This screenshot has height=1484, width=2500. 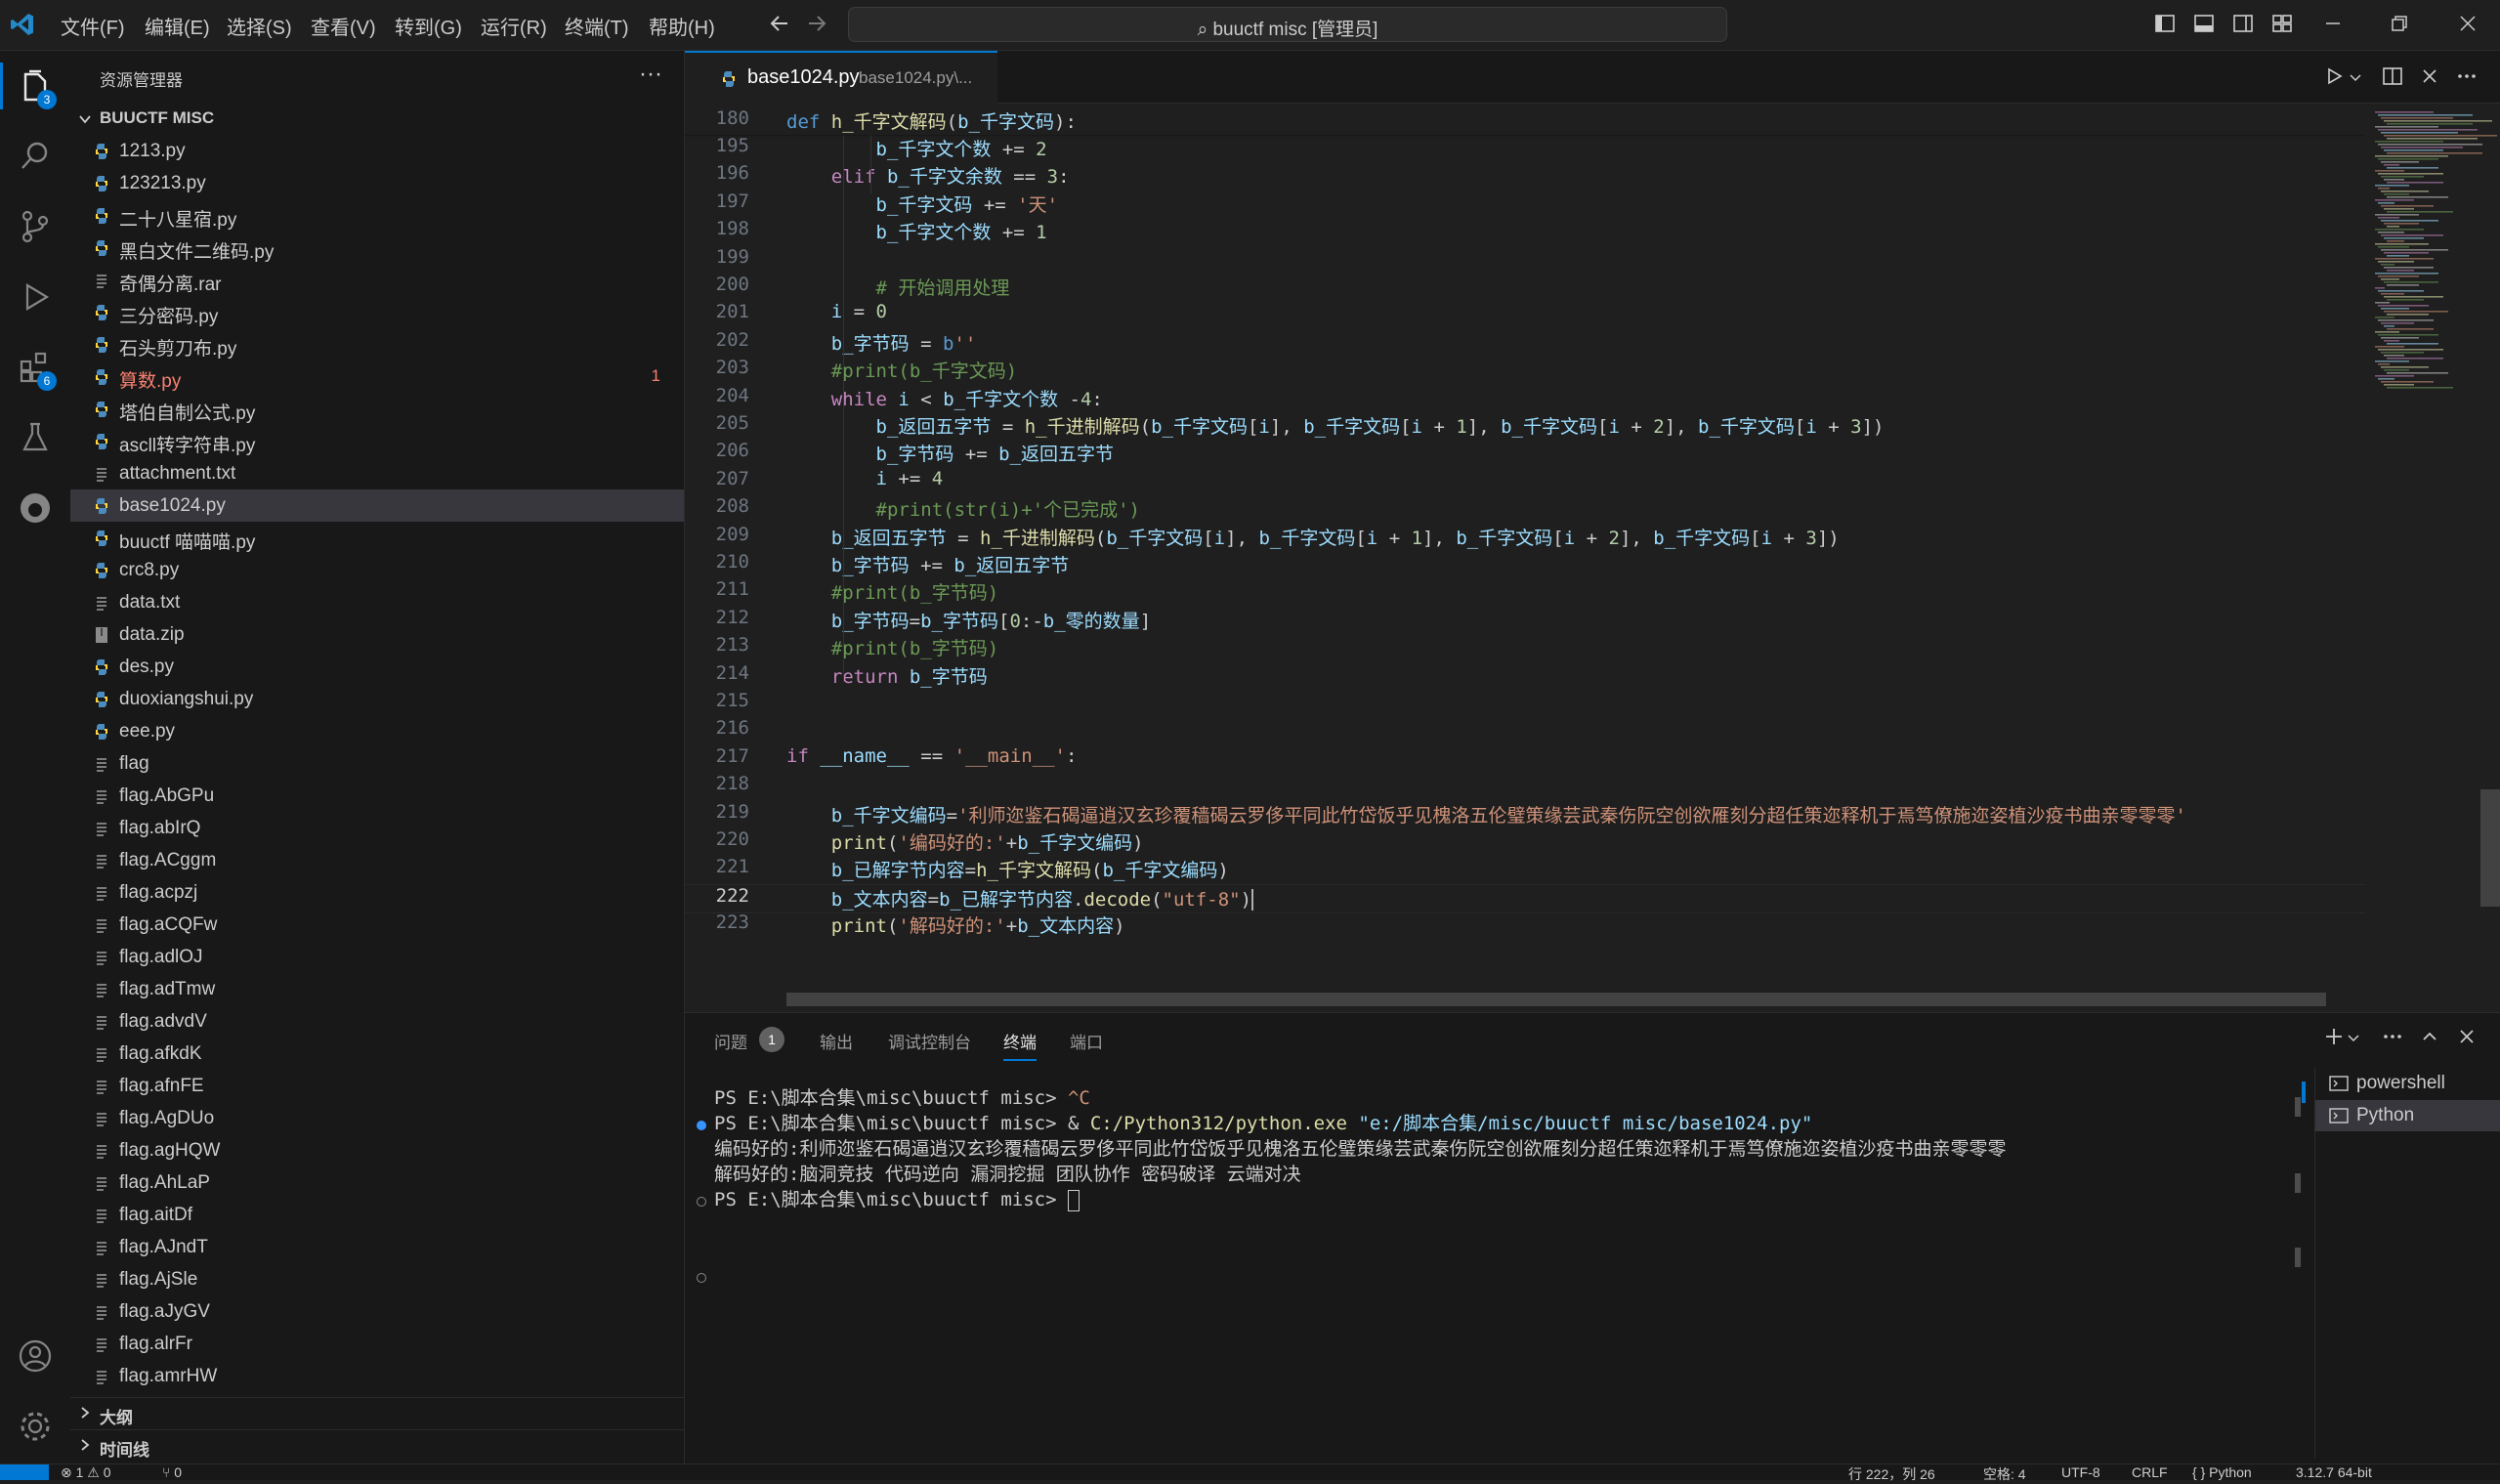 What do you see at coordinates (2080, 1472) in the screenshot?
I see `encoding-status: UTF-8` at bounding box center [2080, 1472].